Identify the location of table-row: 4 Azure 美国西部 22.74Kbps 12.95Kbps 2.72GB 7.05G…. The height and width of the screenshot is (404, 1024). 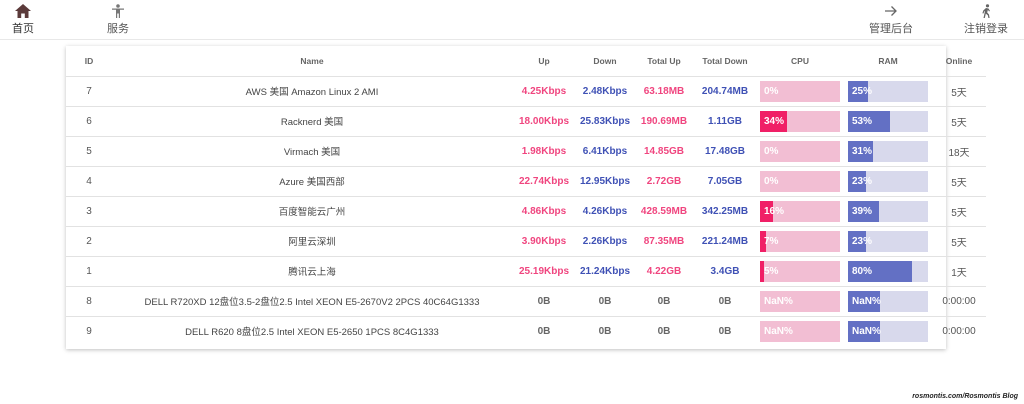
(526, 181).